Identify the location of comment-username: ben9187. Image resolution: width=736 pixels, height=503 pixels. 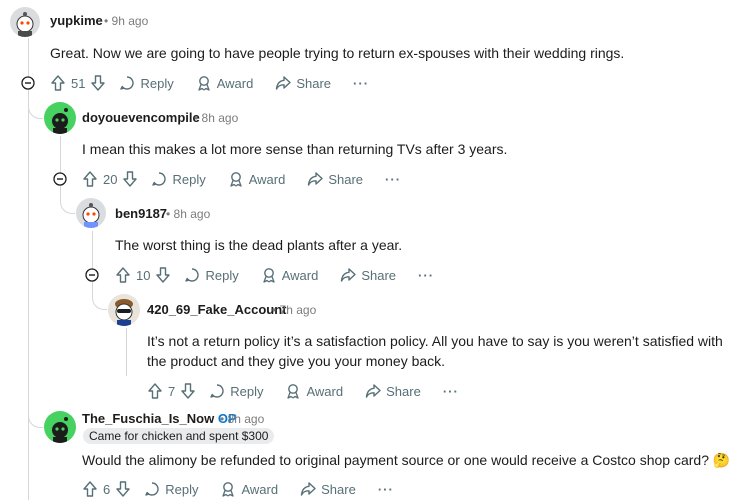
(141, 213).